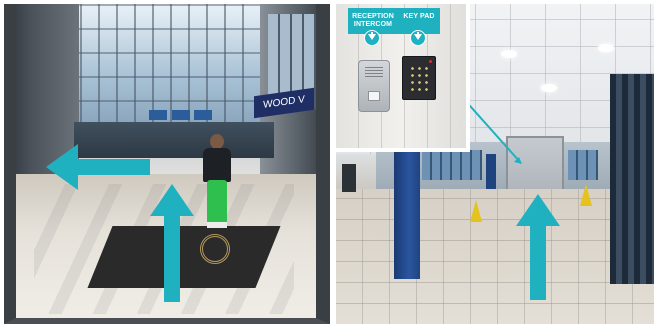  Describe the element at coordinates (407, 214) in the screenshot. I see `blue-pillar` at that location.